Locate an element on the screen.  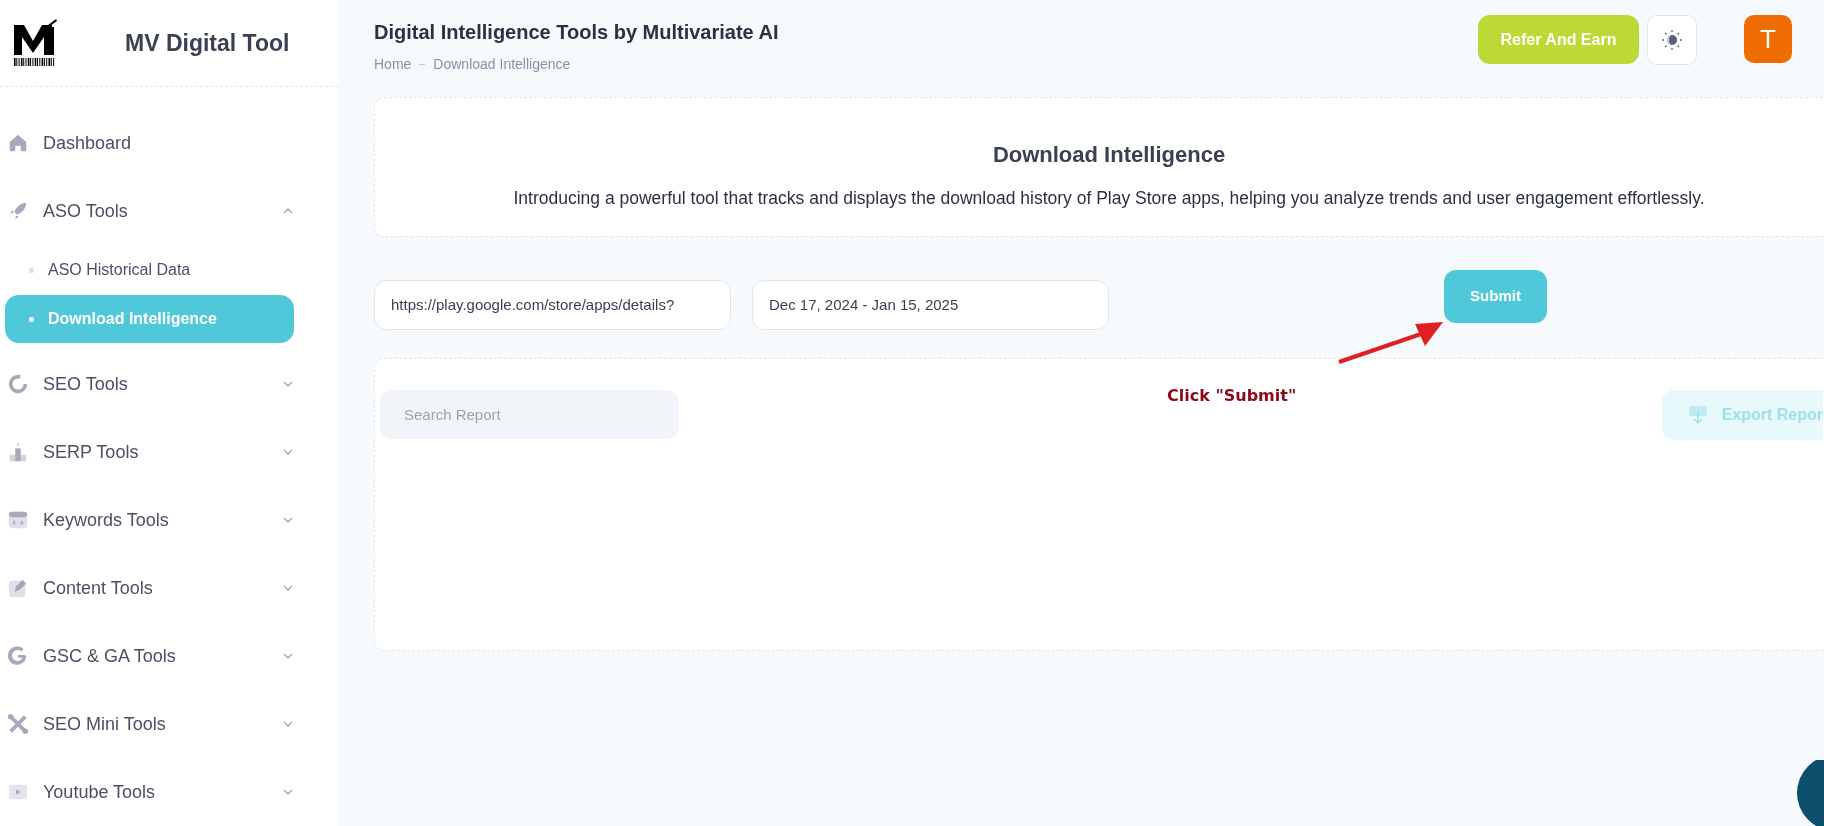
intro-description: Introducing a powerful tool that tracks and displays the download history of Play Store apps, helping you analyze trends and user engagement effortlessly. is located at coordinates (1109, 198).